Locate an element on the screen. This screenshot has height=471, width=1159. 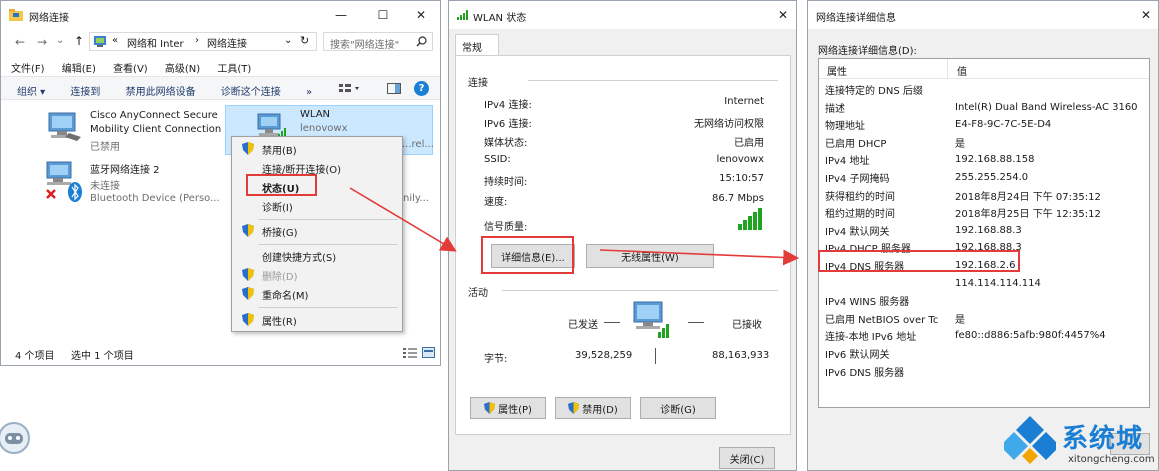
arrow-to-wlan-status is located at coordinates (403, 219).